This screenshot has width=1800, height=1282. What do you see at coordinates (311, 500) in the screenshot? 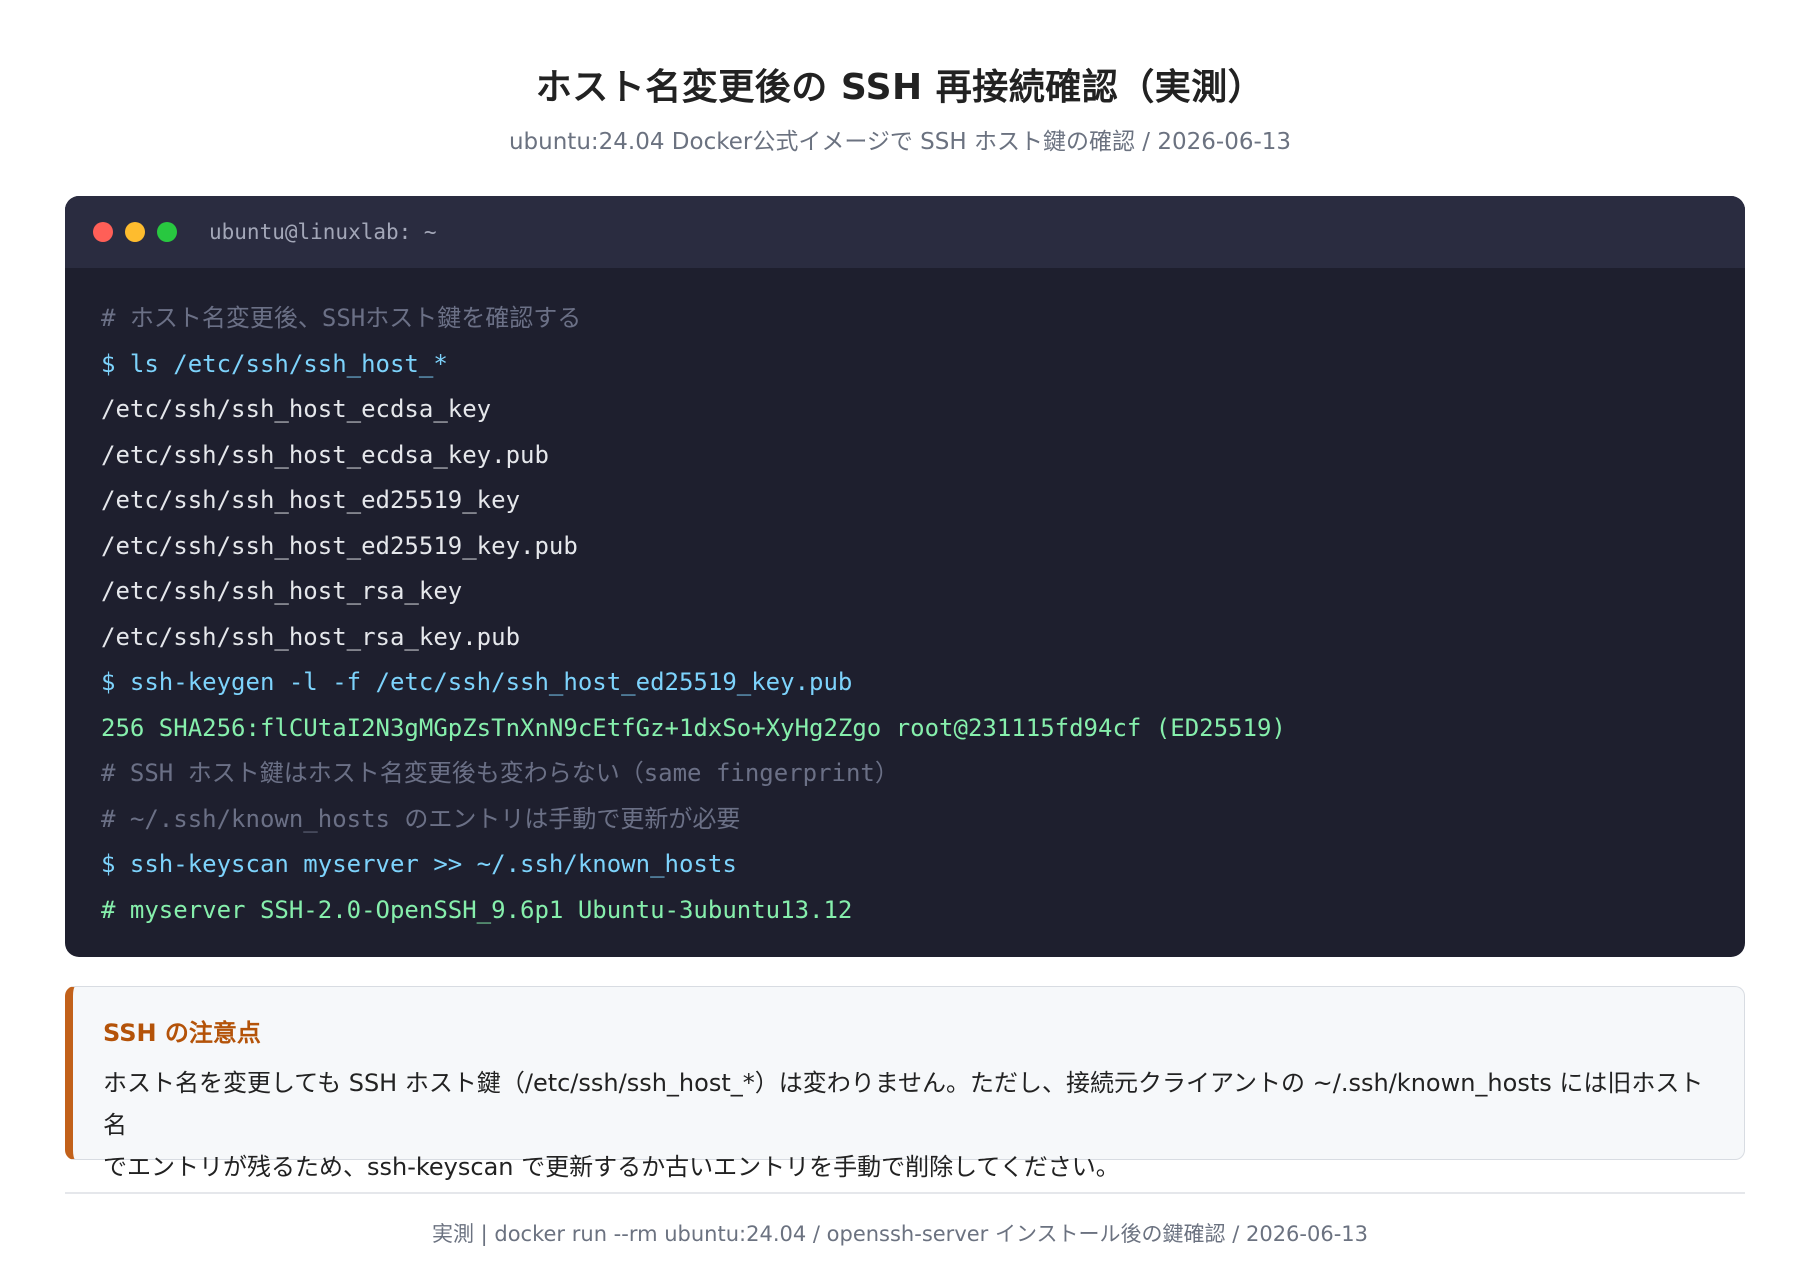
I see `terminal-line: /etc/ssh/ssh_host_ed25519_key` at bounding box center [311, 500].